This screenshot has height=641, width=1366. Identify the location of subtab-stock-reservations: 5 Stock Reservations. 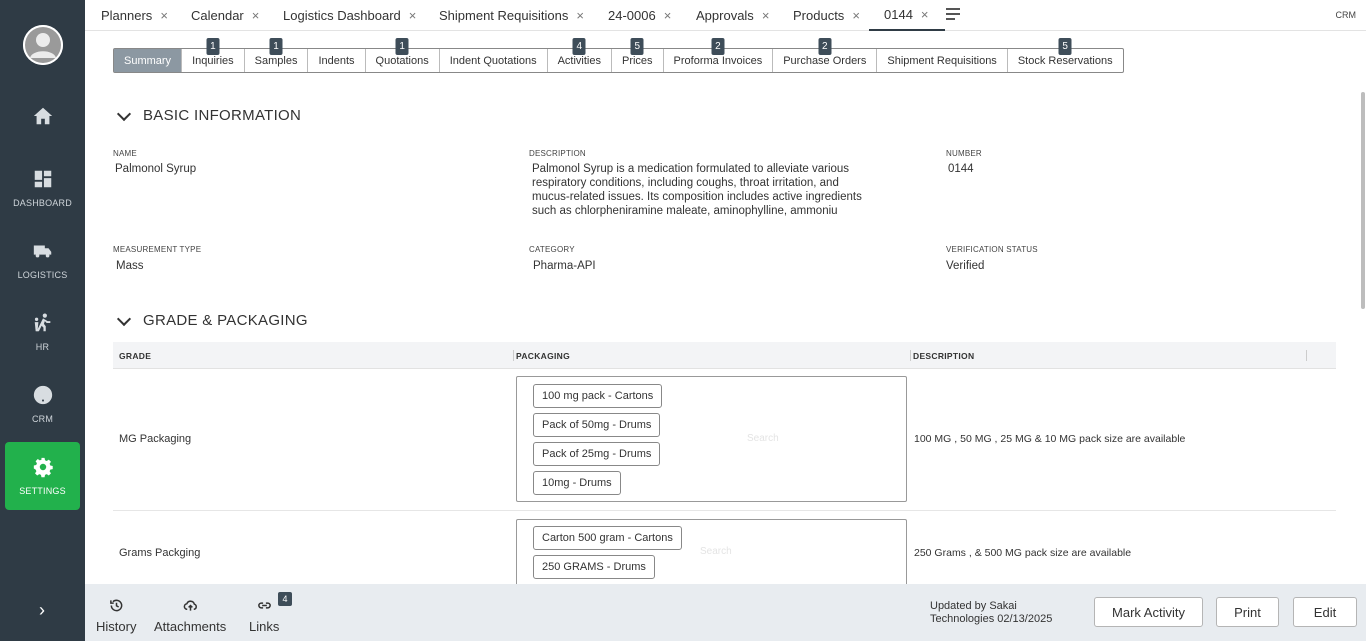
(1065, 55).